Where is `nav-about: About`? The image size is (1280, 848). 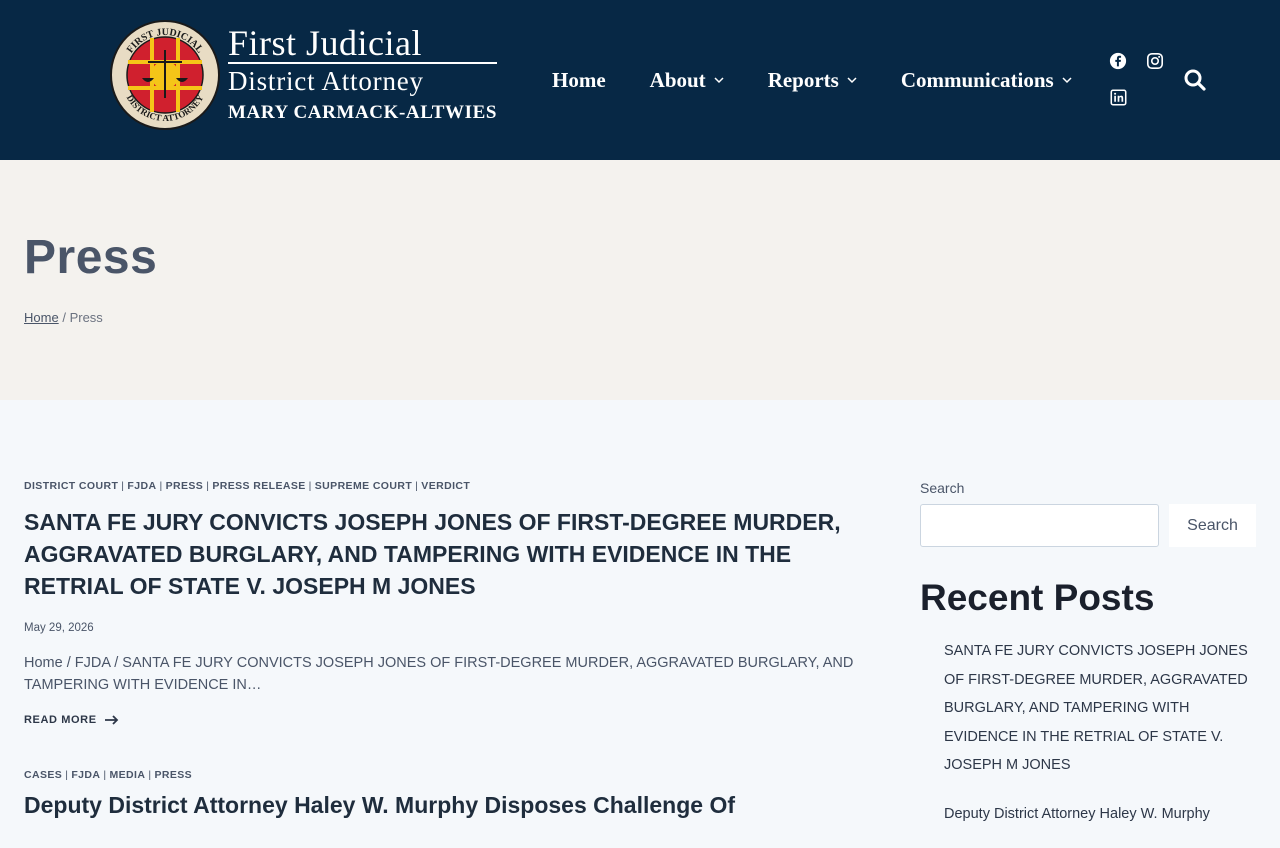
nav-about: About is located at coordinates (687, 80).